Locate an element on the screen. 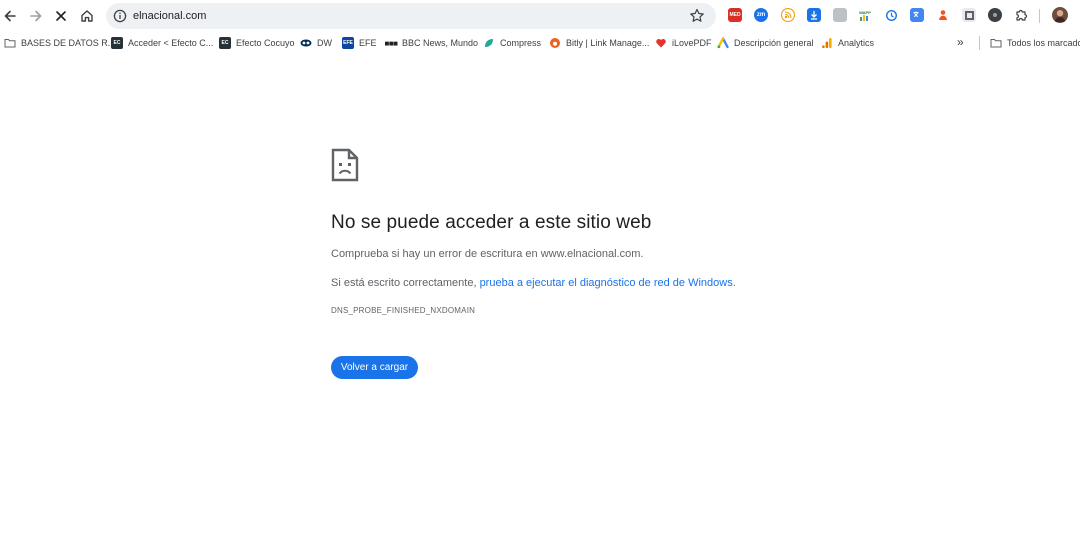 The height and width of the screenshot is (547, 1080). avatar-icon is located at coordinates (1060, 16).